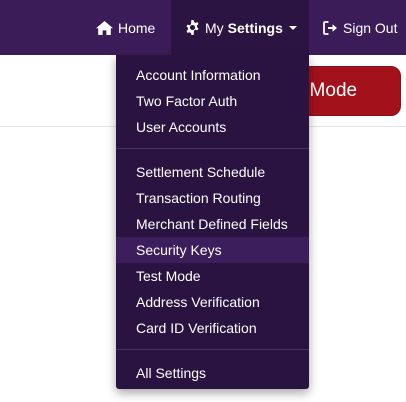 The width and height of the screenshot is (406, 402). What do you see at coordinates (292, 27) in the screenshot?
I see `chevron-down-icon` at bounding box center [292, 27].